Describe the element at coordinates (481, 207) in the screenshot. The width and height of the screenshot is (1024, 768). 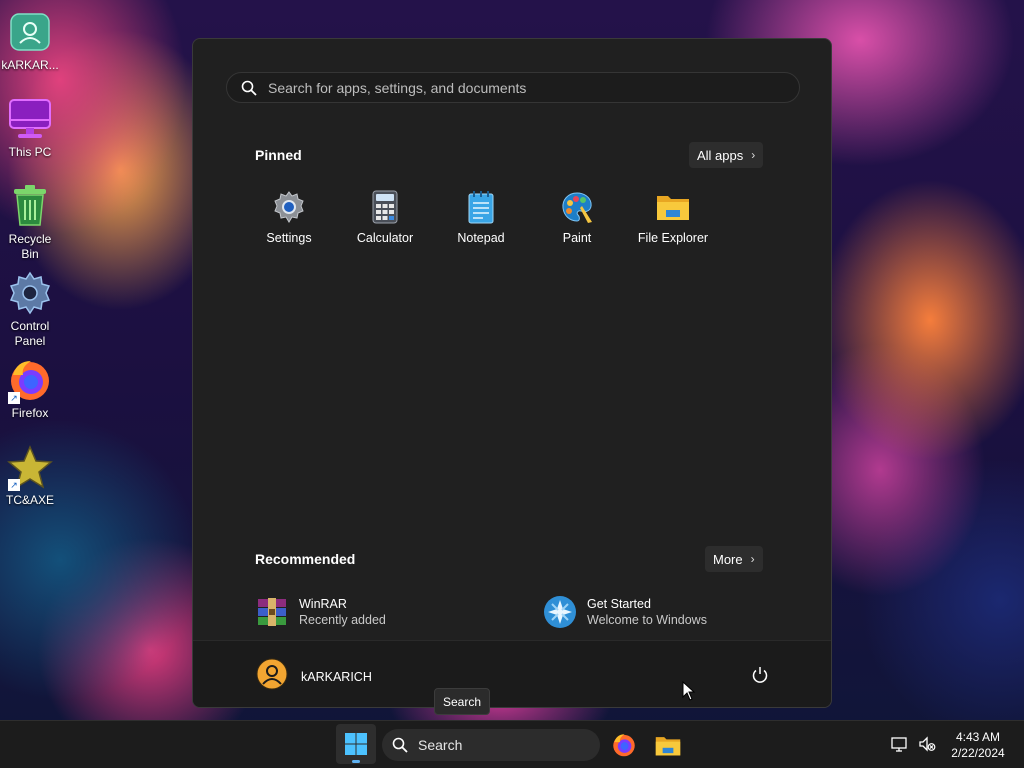
I see `notepad-icon` at that location.